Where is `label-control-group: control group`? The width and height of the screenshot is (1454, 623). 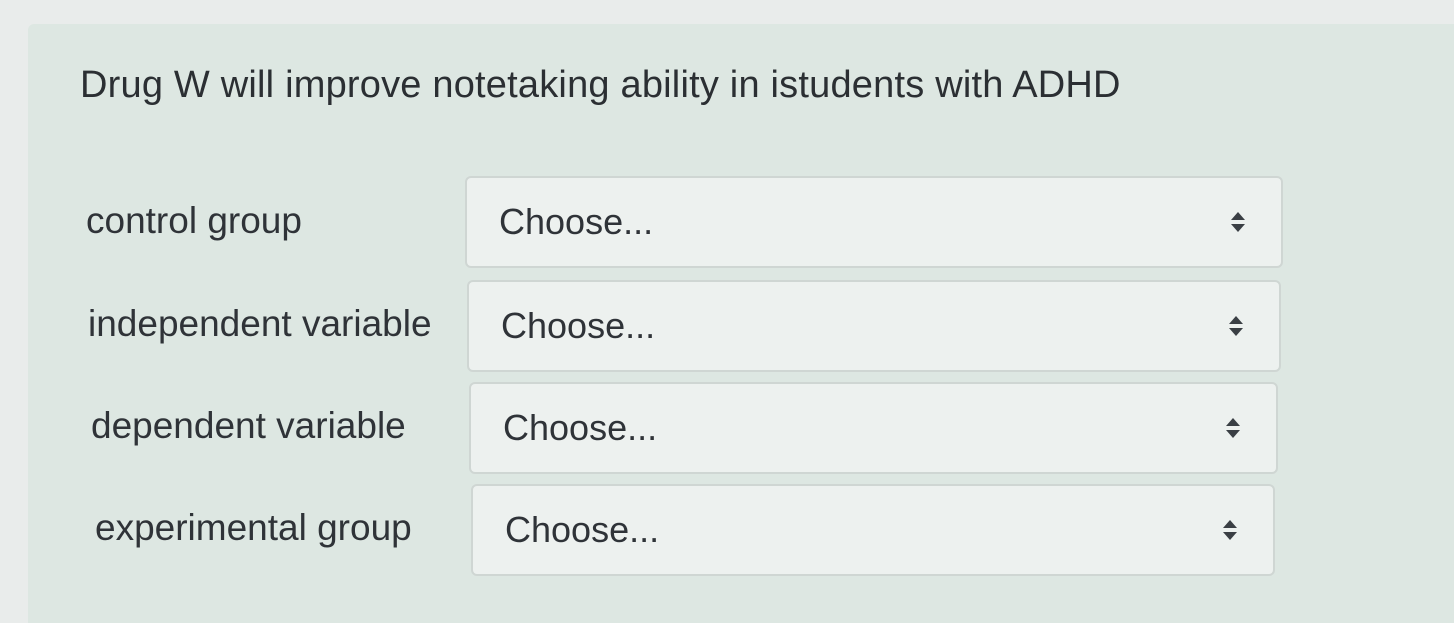 label-control-group: control group is located at coordinates (194, 220).